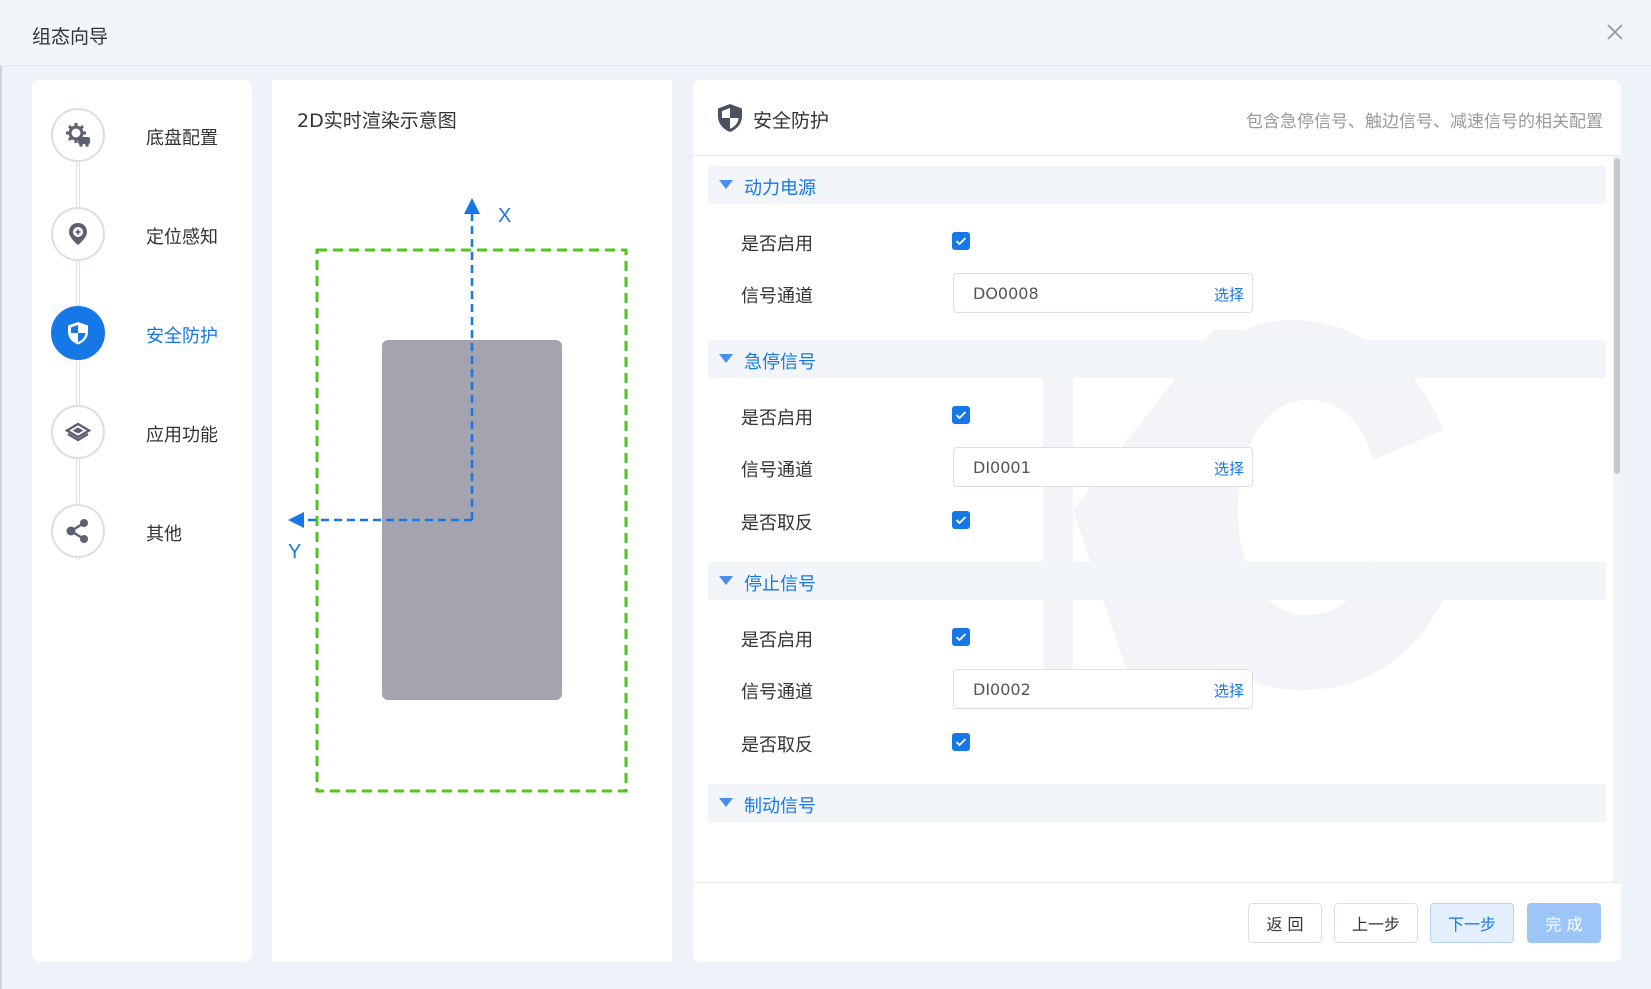 The width and height of the screenshot is (1651, 989). What do you see at coordinates (70, 37) in the screenshot?
I see `window-title: 组态向导` at bounding box center [70, 37].